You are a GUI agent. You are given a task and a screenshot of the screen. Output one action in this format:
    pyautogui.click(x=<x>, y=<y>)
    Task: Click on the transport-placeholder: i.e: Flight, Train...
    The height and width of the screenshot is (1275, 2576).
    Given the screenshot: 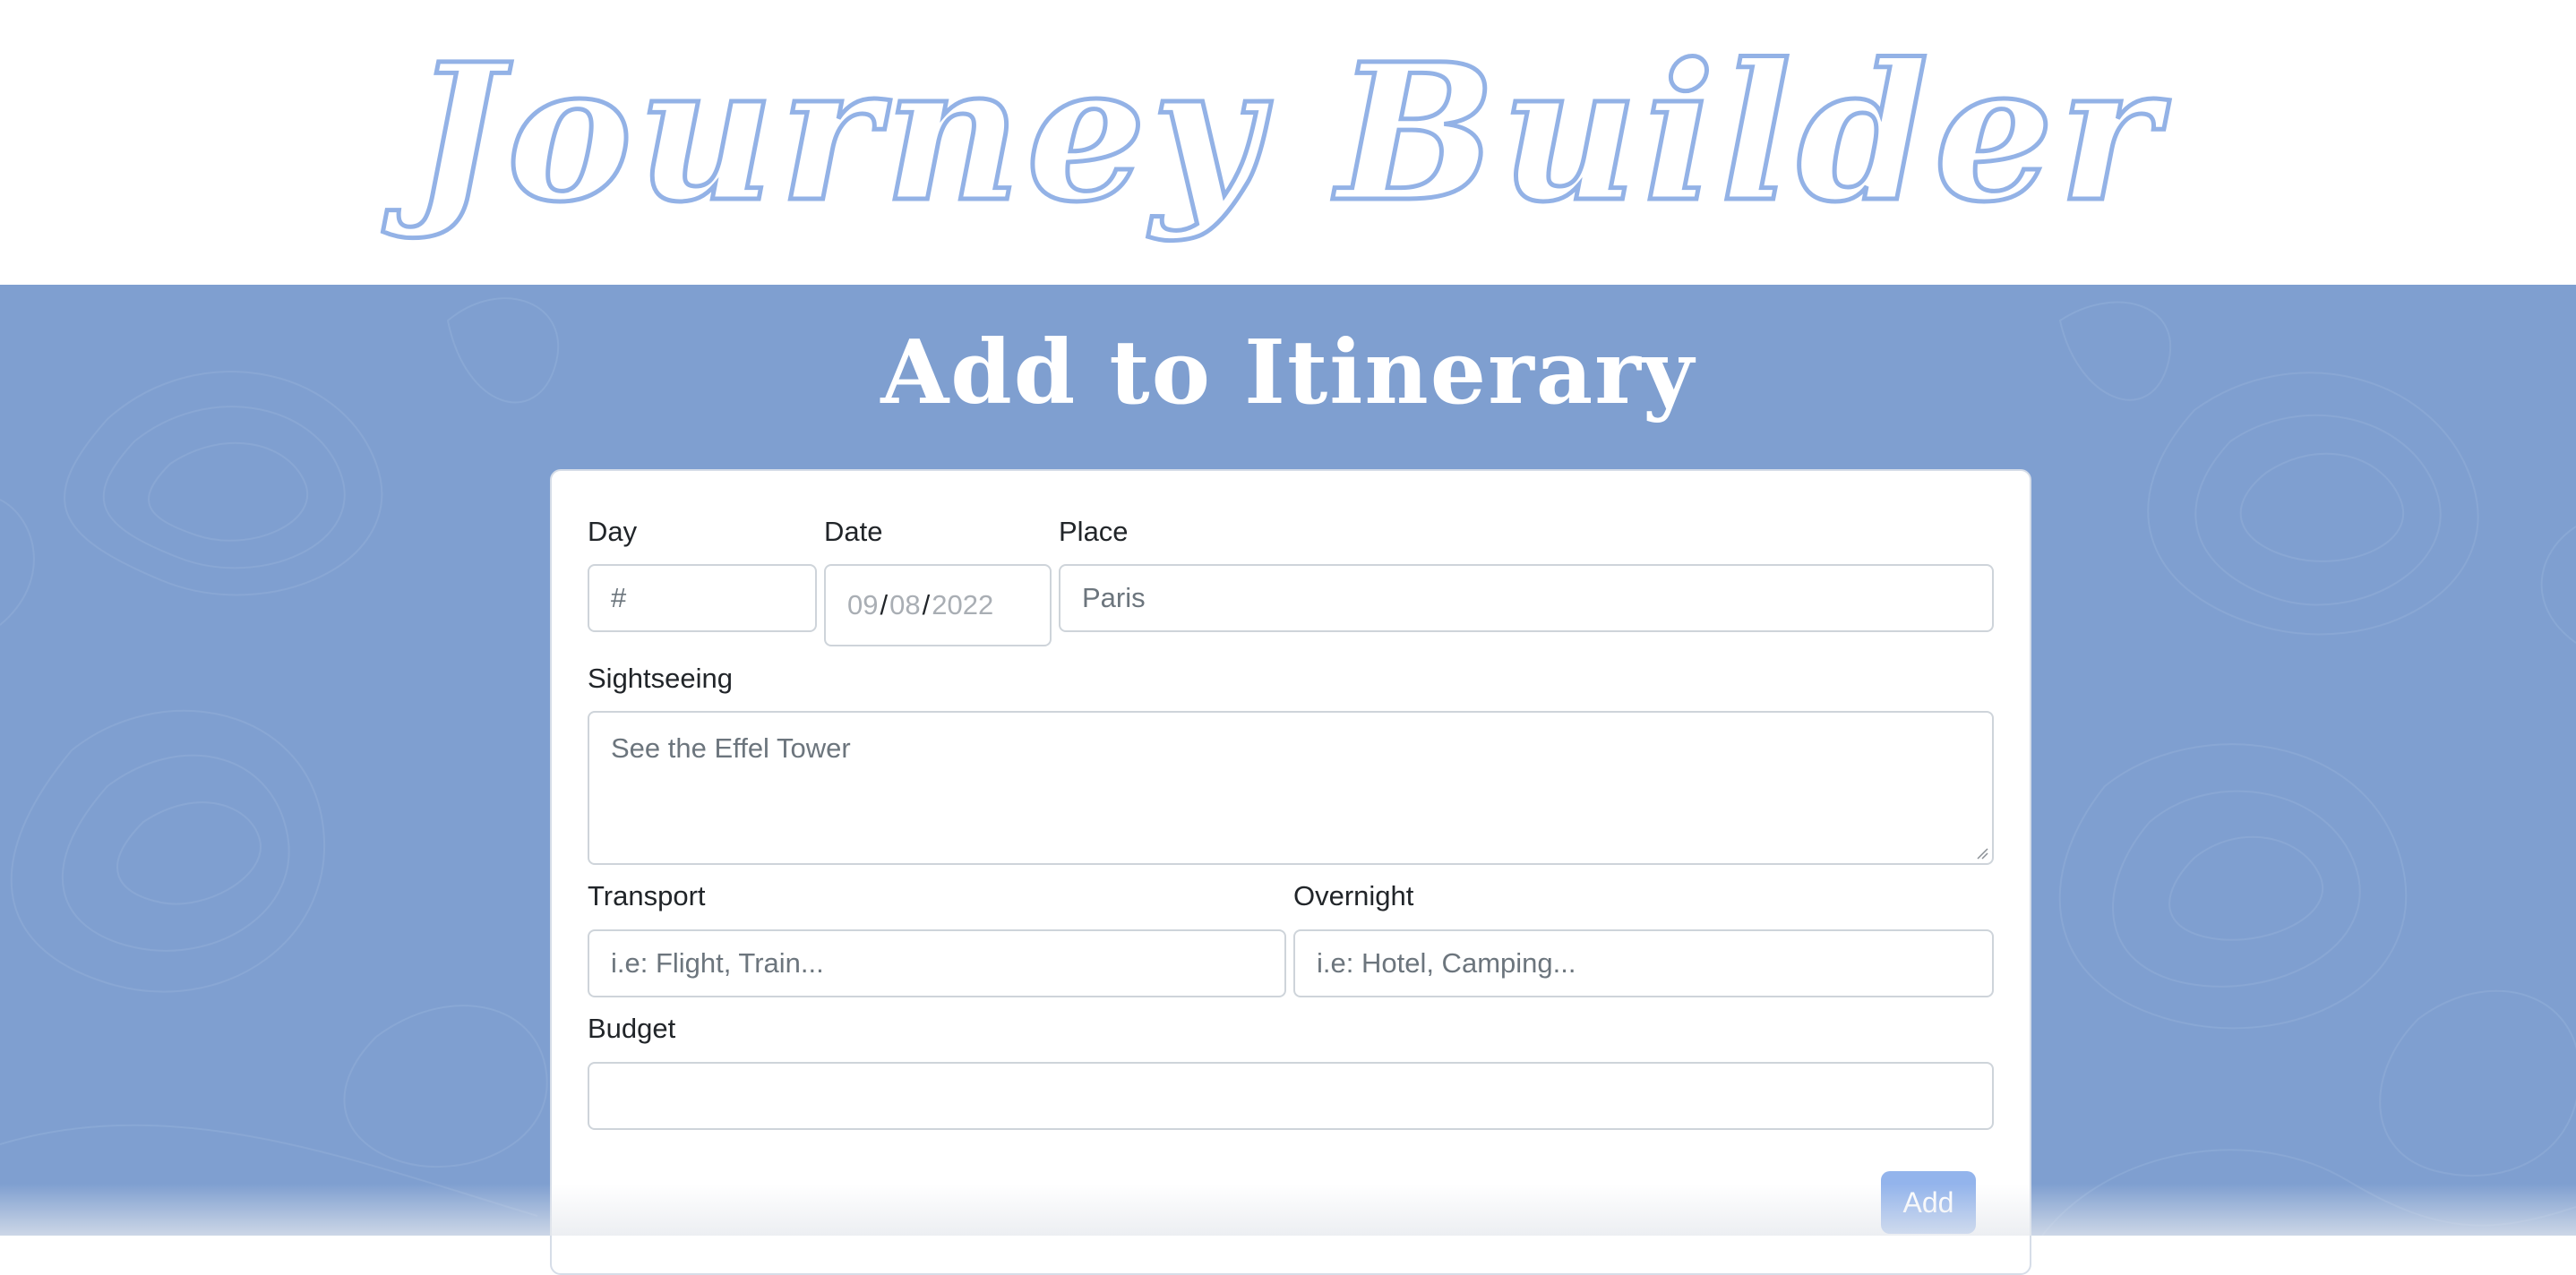 What is the action you would take?
    pyautogui.click(x=717, y=963)
    